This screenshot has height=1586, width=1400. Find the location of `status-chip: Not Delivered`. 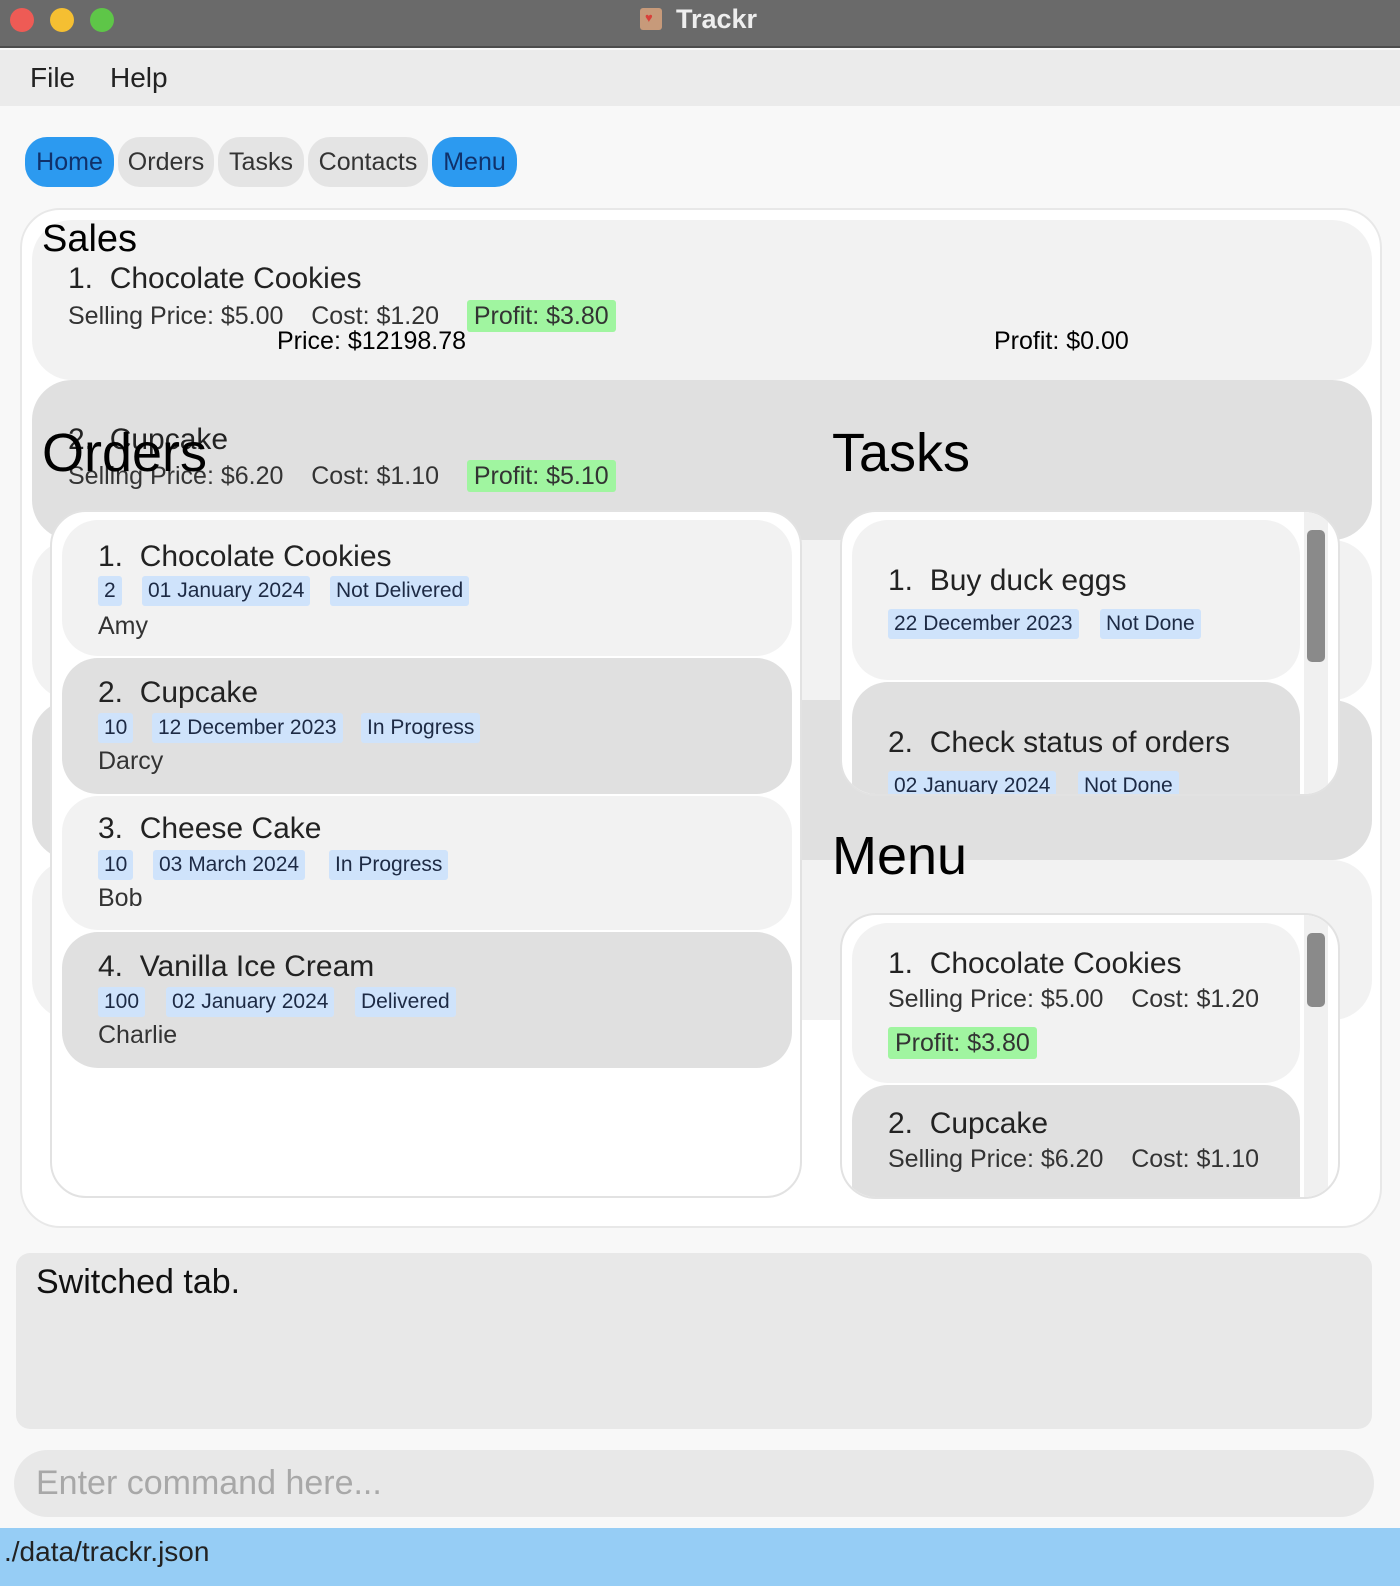

status-chip: Not Delivered is located at coordinates (400, 591).